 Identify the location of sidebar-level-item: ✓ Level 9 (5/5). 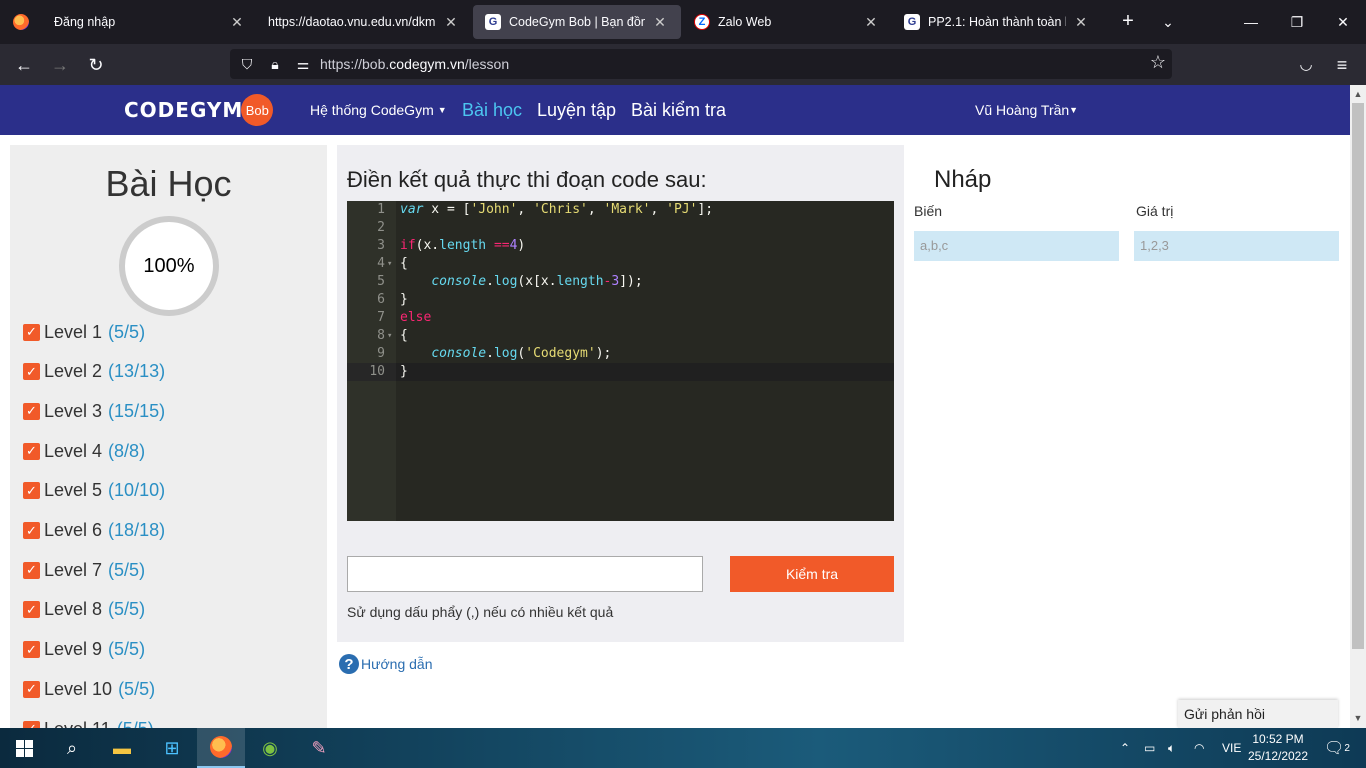
(84, 650).